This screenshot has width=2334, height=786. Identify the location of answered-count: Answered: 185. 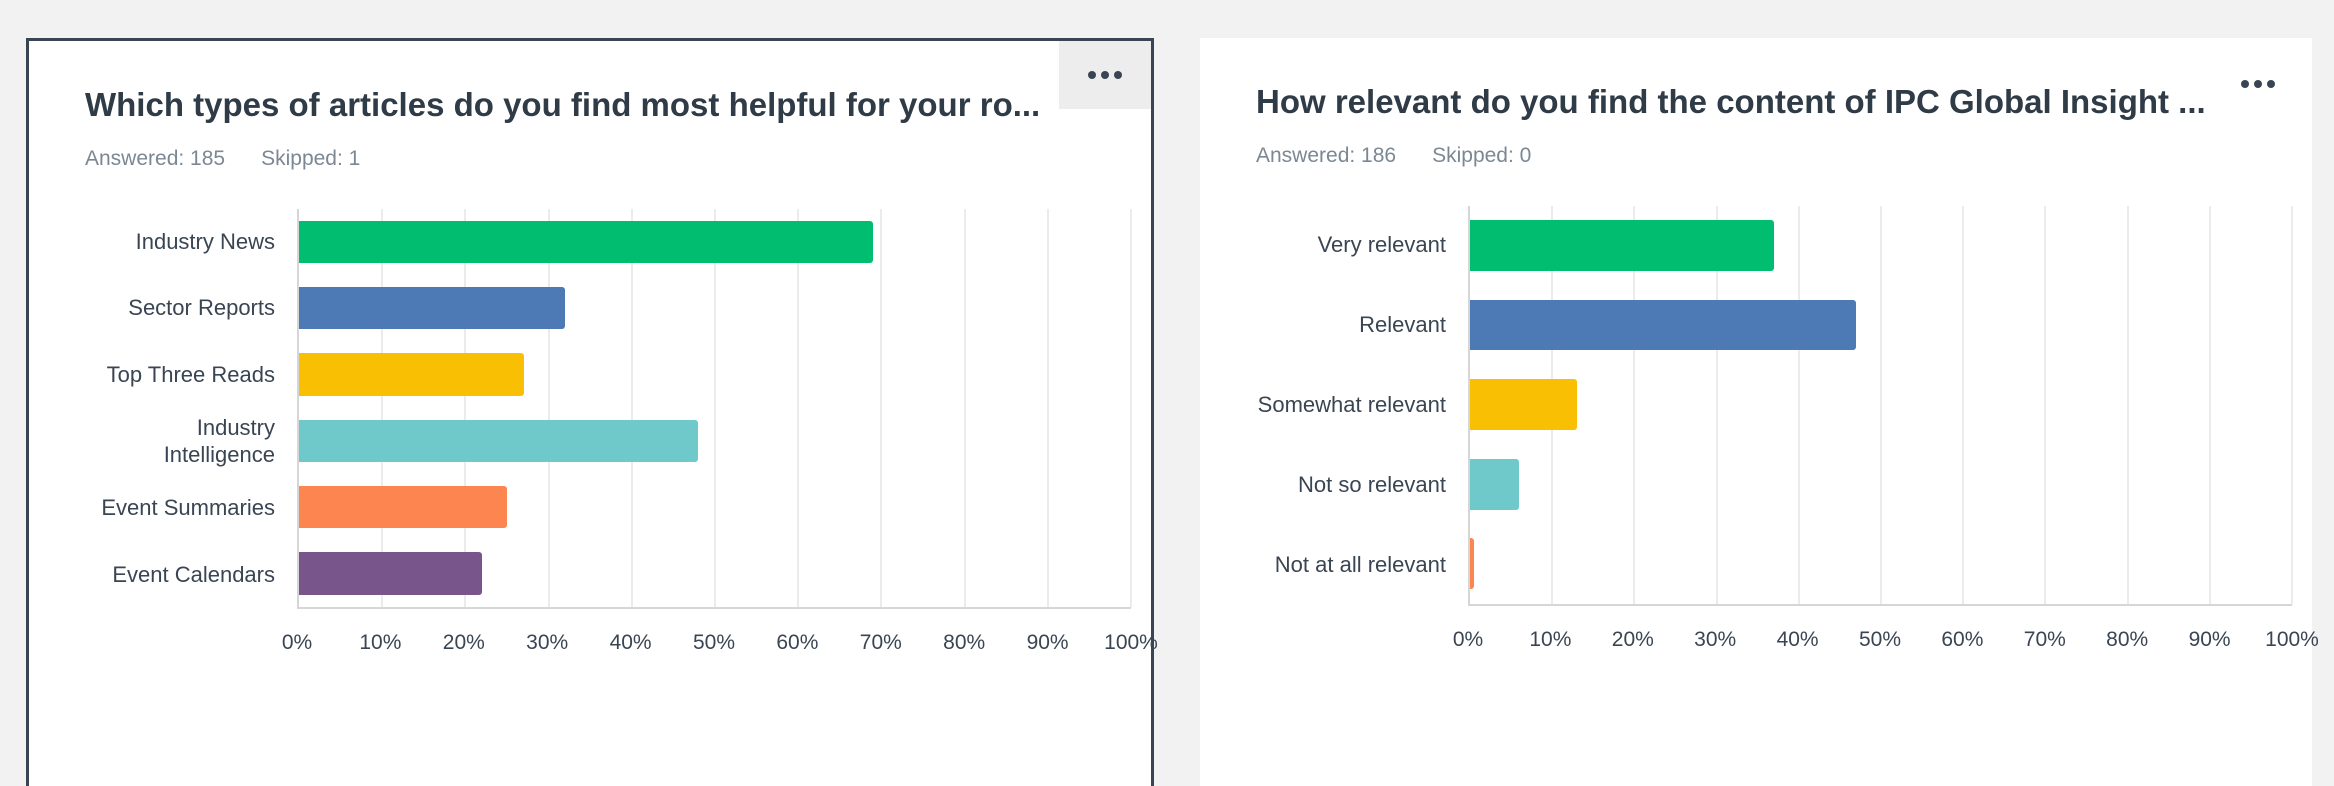
(155, 158).